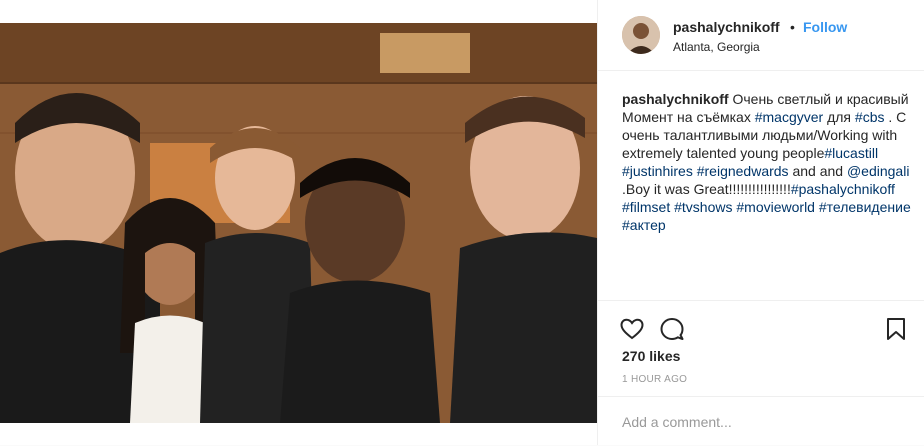 This screenshot has width=924, height=446. What do you see at coordinates (654, 379) in the screenshot?
I see `post-timestamp: 1 HOUR AGO` at bounding box center [654, 379].